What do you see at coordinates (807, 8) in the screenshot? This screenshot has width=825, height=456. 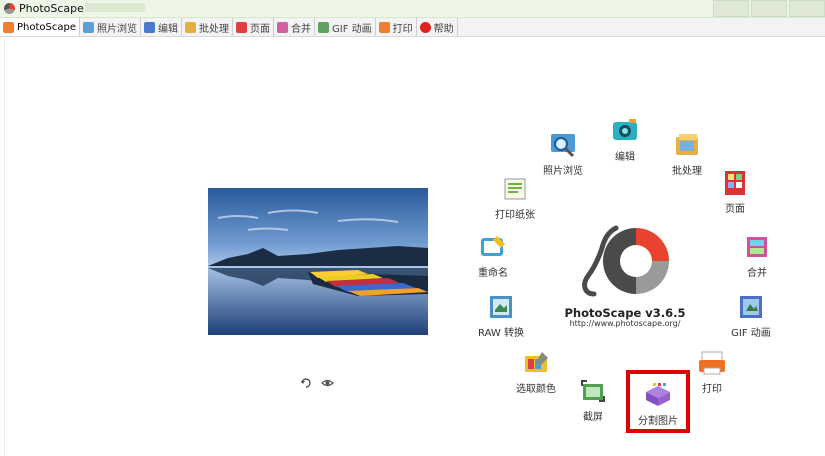 I see `close-button` at bounding box center [807, 8].